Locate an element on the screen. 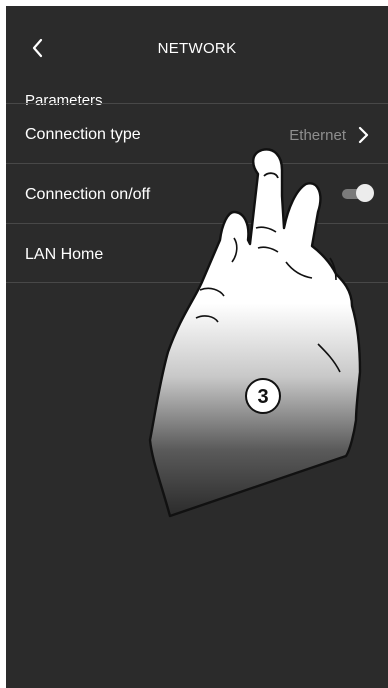  connection-type-value: Ethernet is located at coordinates (317, 135).